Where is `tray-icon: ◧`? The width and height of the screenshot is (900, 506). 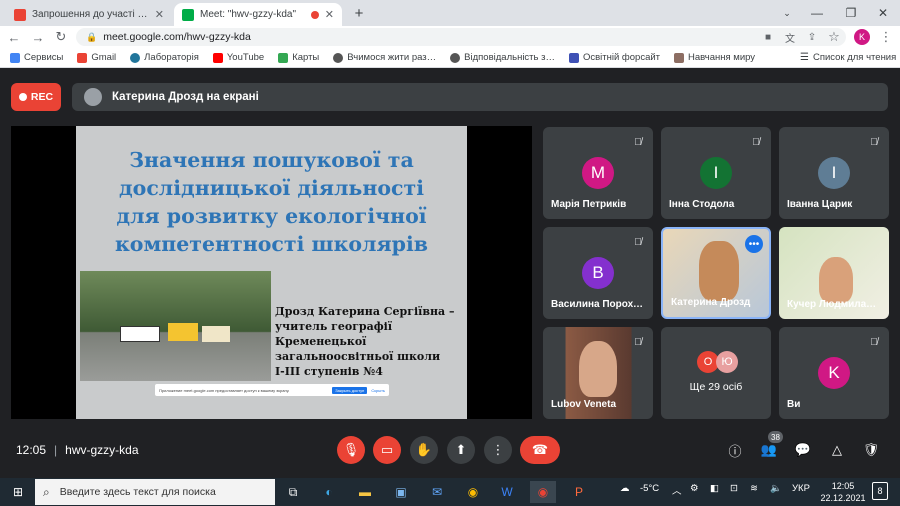
tray-icon: ◧ is located at coordinates (714, 488).